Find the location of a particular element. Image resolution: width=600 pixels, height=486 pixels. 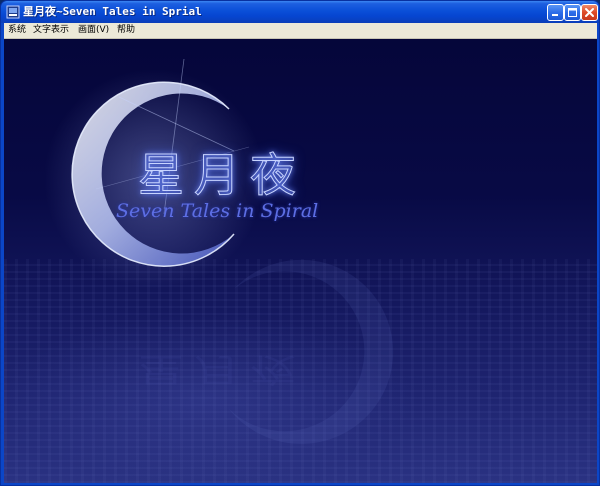

maximize-icon is located at coordinates (572, 12).